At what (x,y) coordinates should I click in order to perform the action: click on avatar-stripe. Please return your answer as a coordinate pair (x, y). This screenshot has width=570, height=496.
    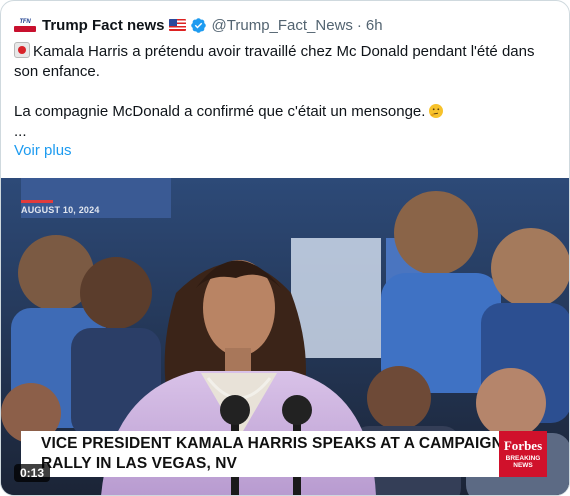
    Looking at the image, I should click on (25, 28).